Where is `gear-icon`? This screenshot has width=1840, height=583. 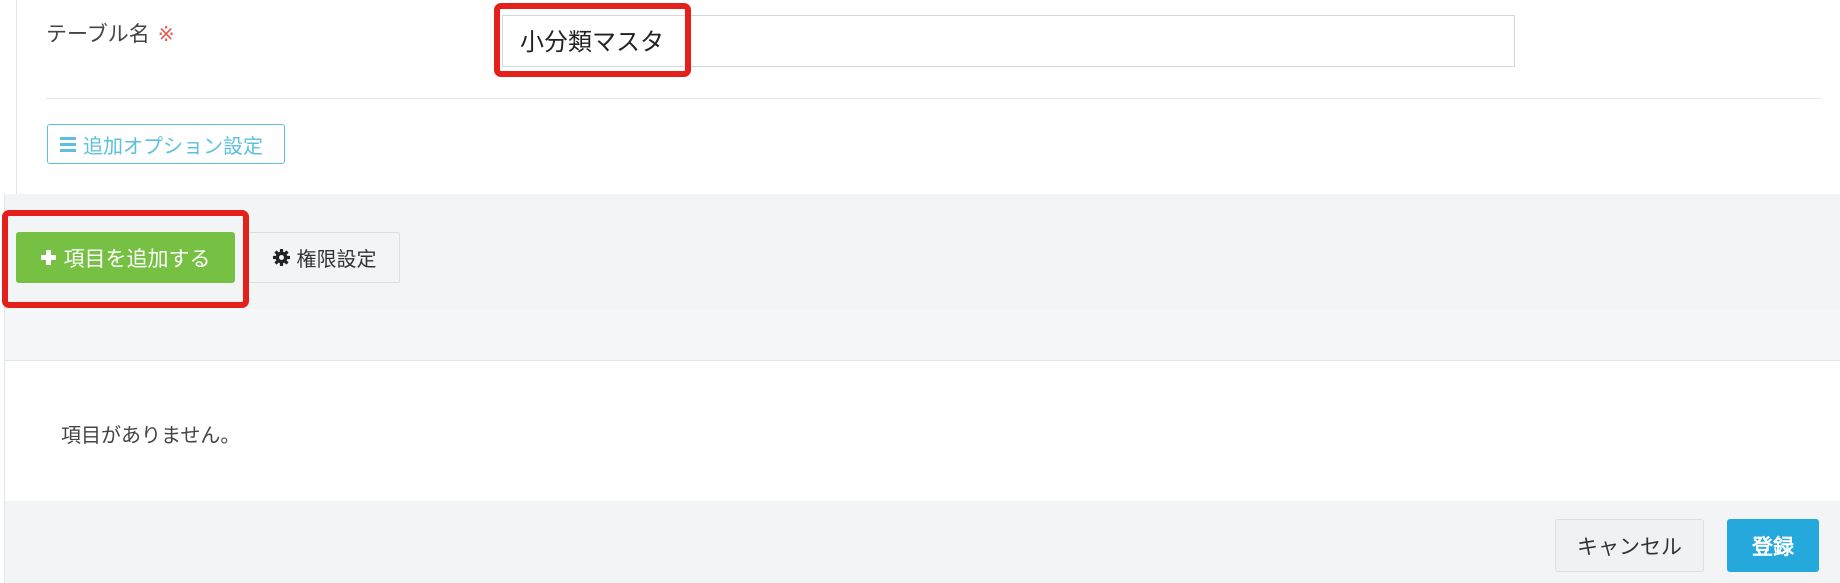
gear-icon is located at coordinates (281, 257).